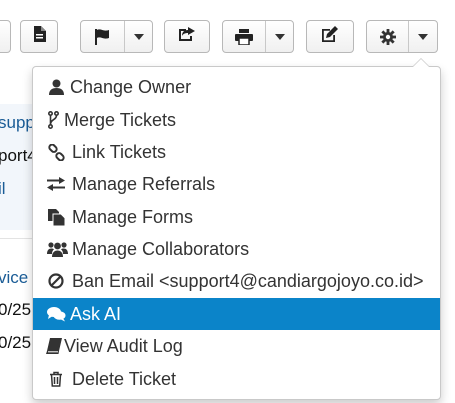  What do you see at coordinates (161, 248) in the screenshot?
I see `menu-item-label: Manage Collaborators` at bounding box center [161, 248].